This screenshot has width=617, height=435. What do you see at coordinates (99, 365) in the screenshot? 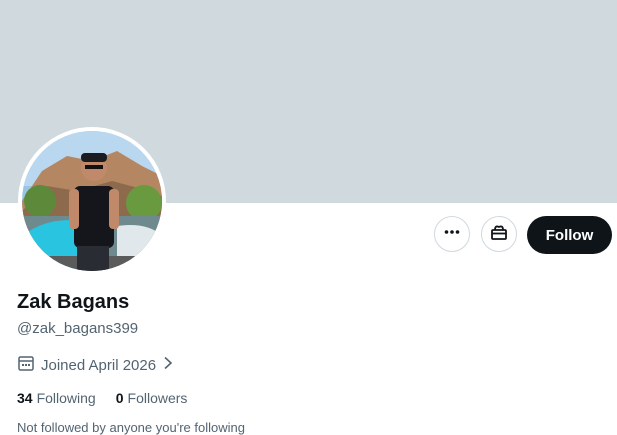
I see `join-date-label: Joined April 2026` at bounding box center [99, 365].